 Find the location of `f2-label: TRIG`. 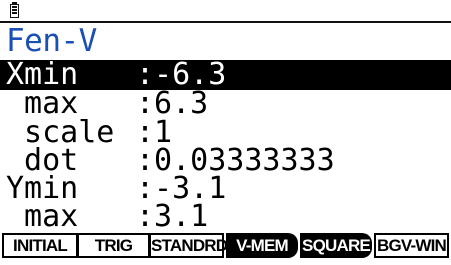

f2-label: TRIG is located at coordinates (113, 245).